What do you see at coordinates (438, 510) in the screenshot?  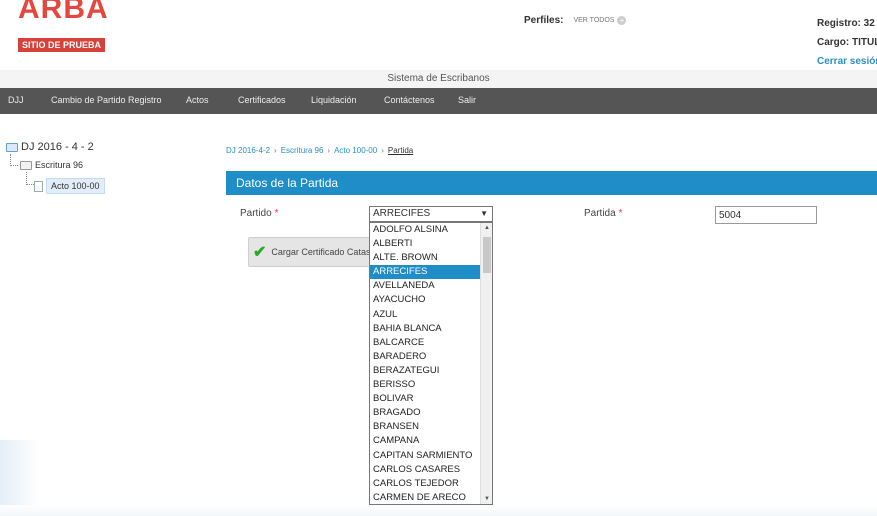 I see `decorative-fade` at bounding box center [438, 510].